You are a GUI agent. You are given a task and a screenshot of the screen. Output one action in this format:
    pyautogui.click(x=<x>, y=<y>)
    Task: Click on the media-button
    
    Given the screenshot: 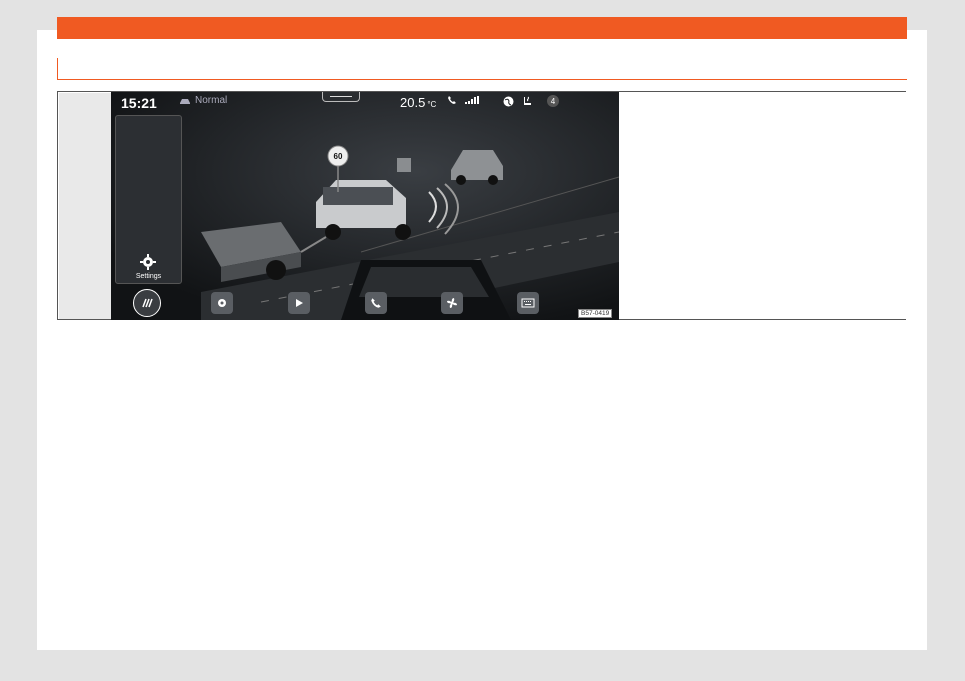 What is the action you would take?
    pyautogui.click(x=299, y=303)
    